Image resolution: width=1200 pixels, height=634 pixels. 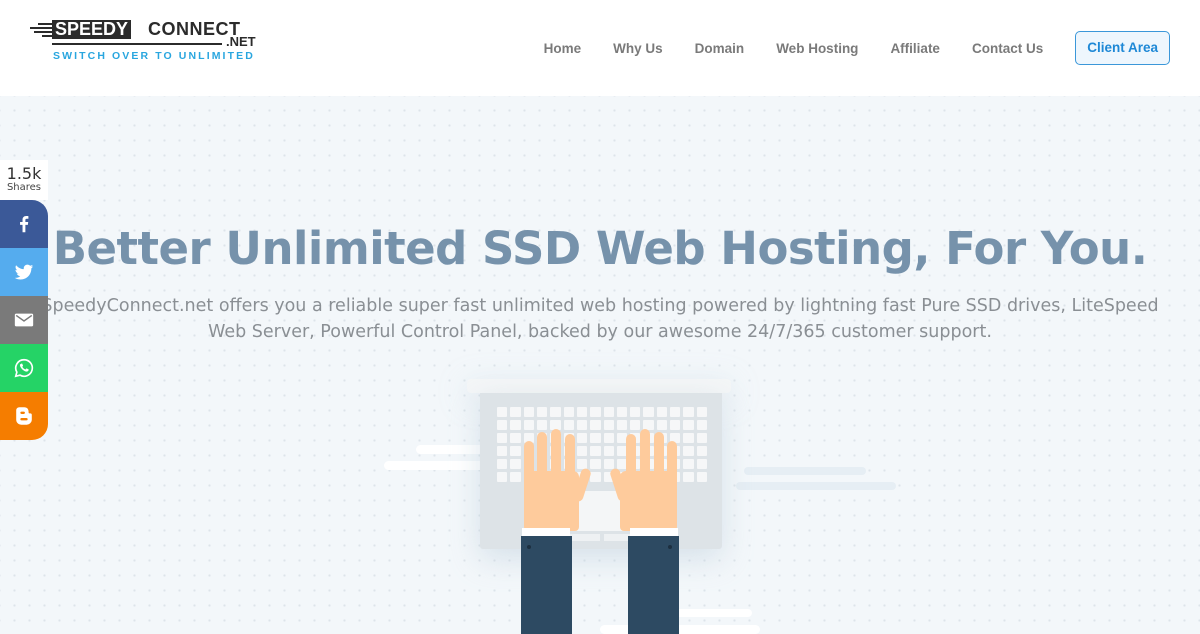 I want to click on twitter-icon, so click(x=24, y=272).